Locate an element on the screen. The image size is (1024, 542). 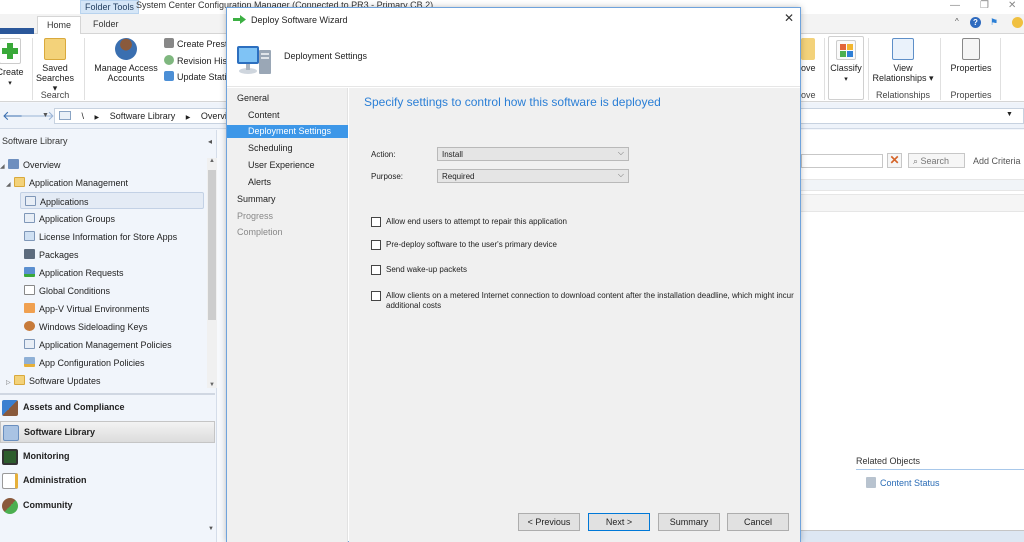
content-status-link: Content Status is located at coordinates (903, 482).